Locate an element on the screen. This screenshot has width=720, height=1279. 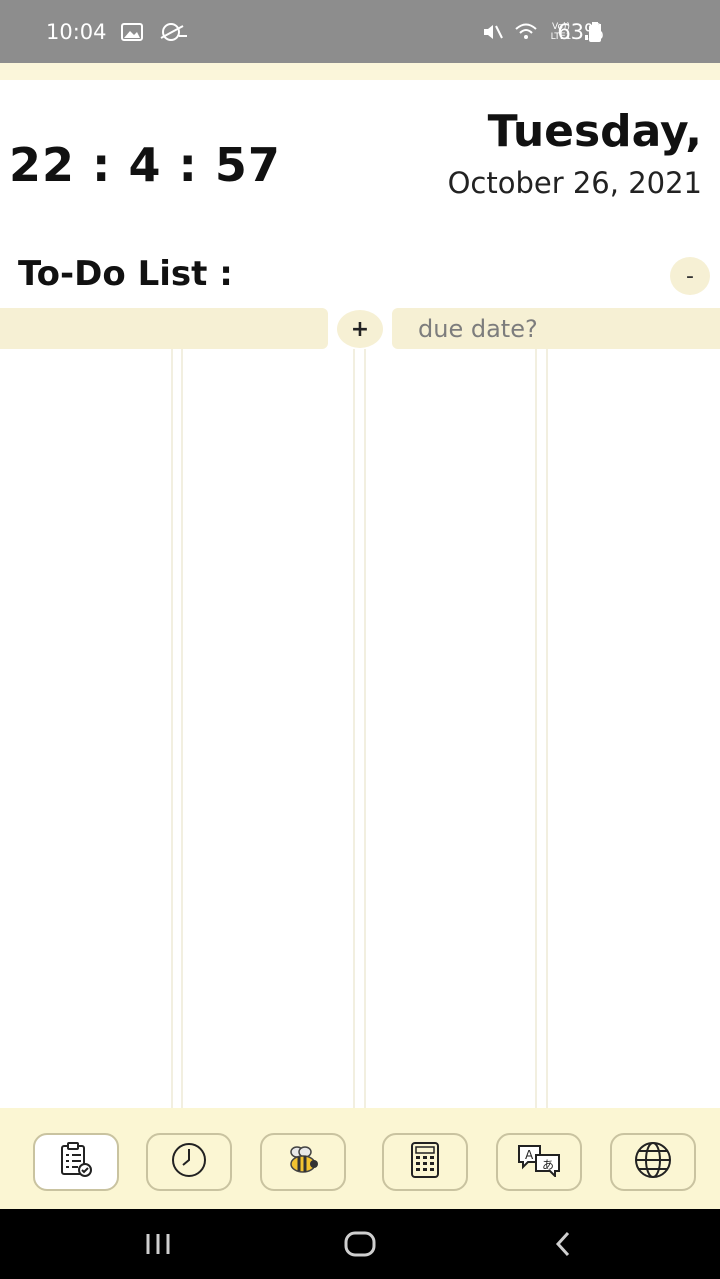
clock-icon is located at coordinates (189, 1162).